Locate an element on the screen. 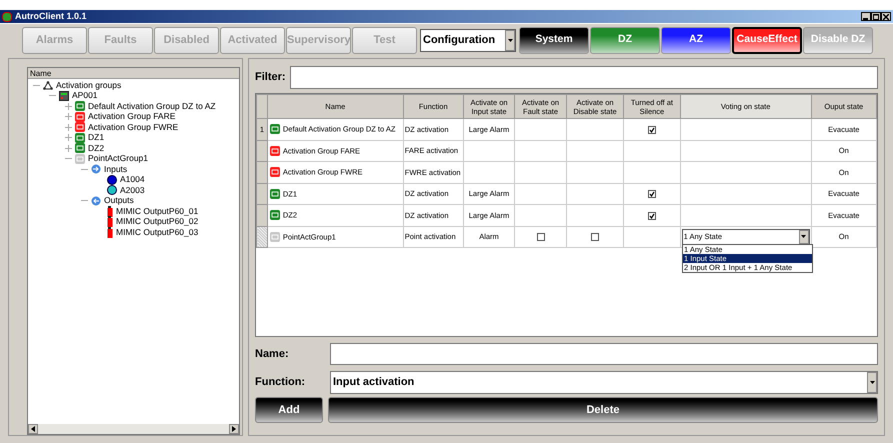  close-icon is located at coordinates (886, 17).